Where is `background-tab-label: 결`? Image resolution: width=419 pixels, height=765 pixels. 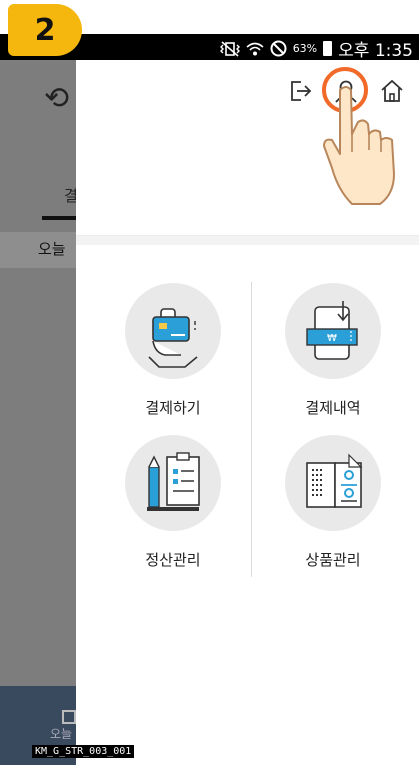
background-tab-label: 결 is located at coordinates (70, 196).